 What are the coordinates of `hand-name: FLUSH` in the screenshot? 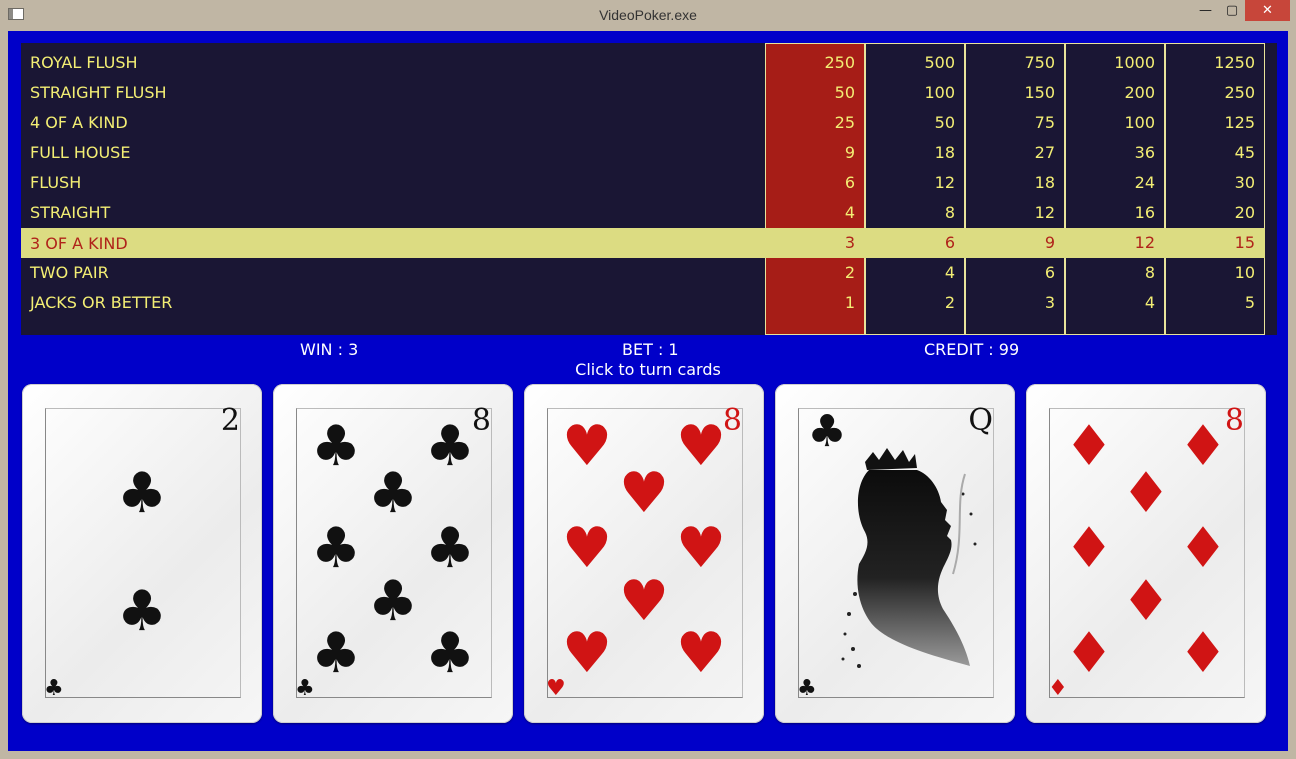 It's located at (56, 182).